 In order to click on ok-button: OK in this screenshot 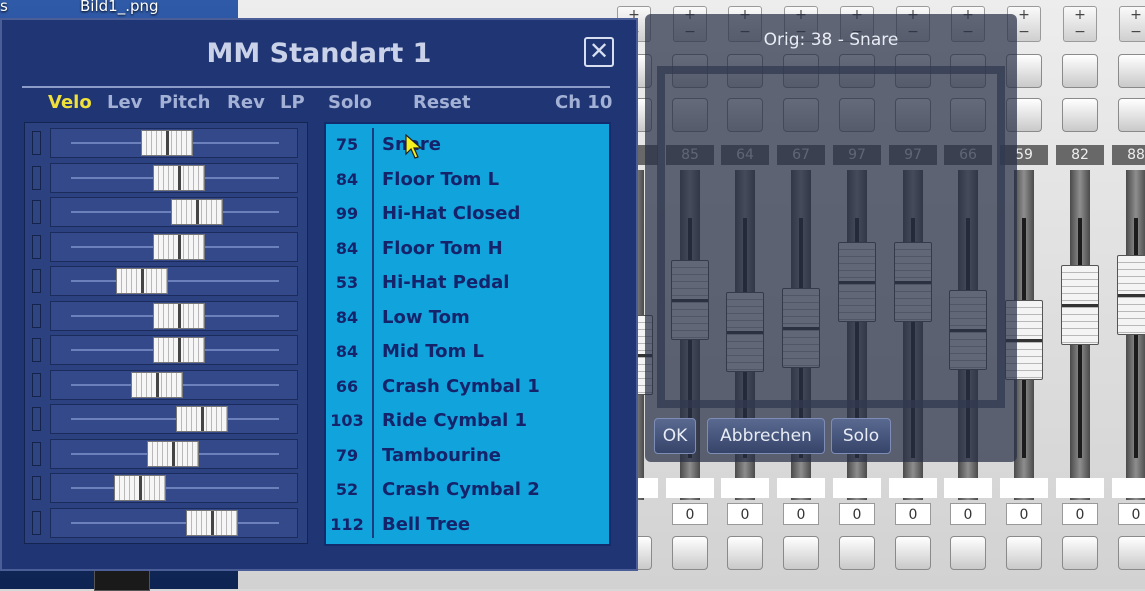, I will do `click(675, 436)`.